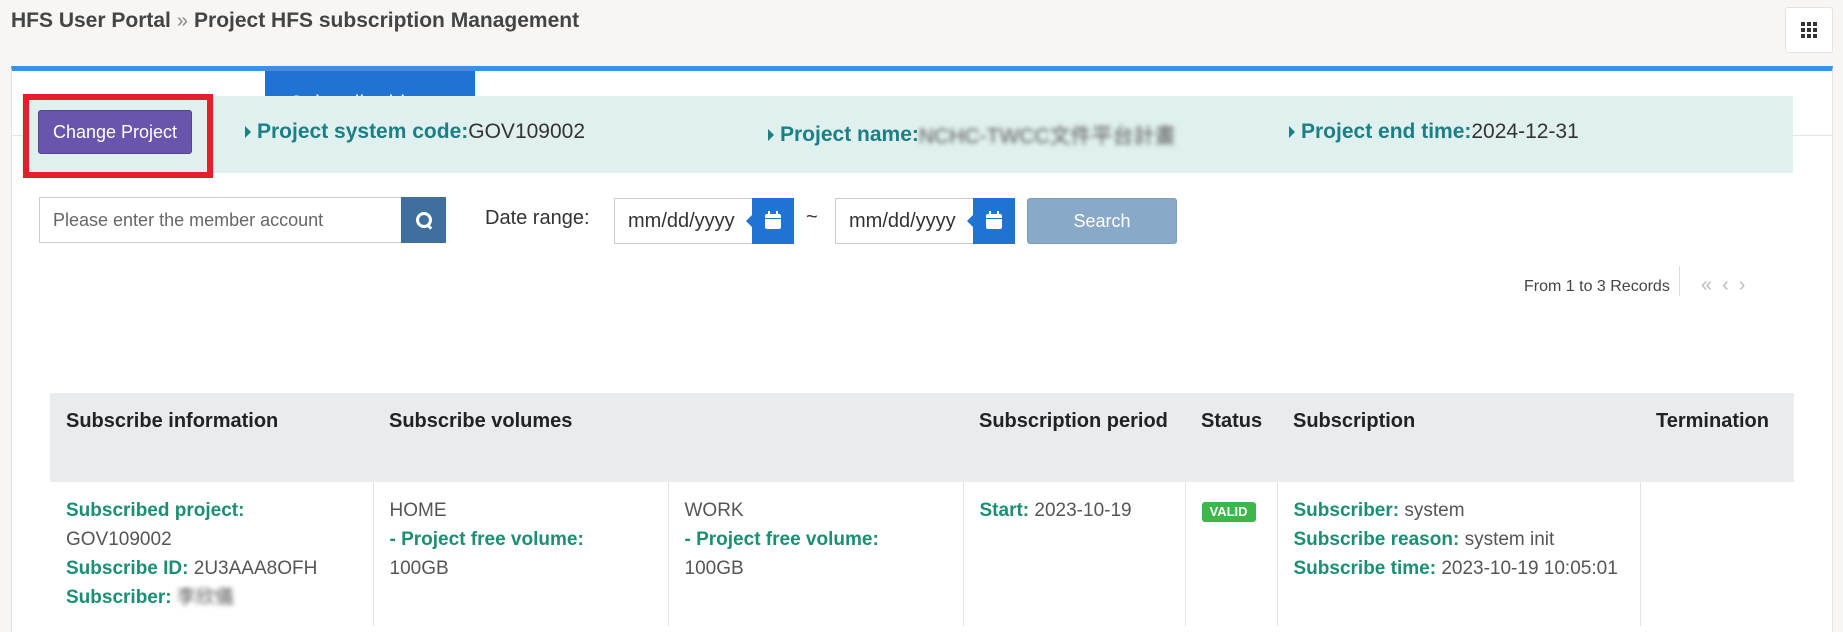 Image resolution: width=1843 pixels, height=632 pixels. What do you see at coordinates (211, 437) in the screenshot?
I see `header-subscribe-information: Subscribe information` at bounding box center [211, 437].